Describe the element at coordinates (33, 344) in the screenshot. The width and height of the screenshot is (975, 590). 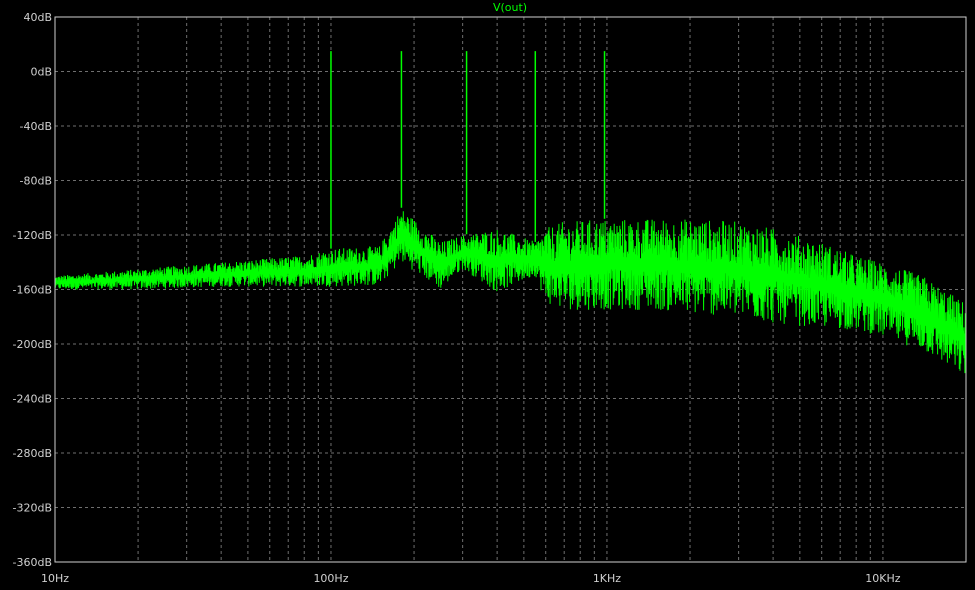
I see `y-tick-label: -200dB` at that location.